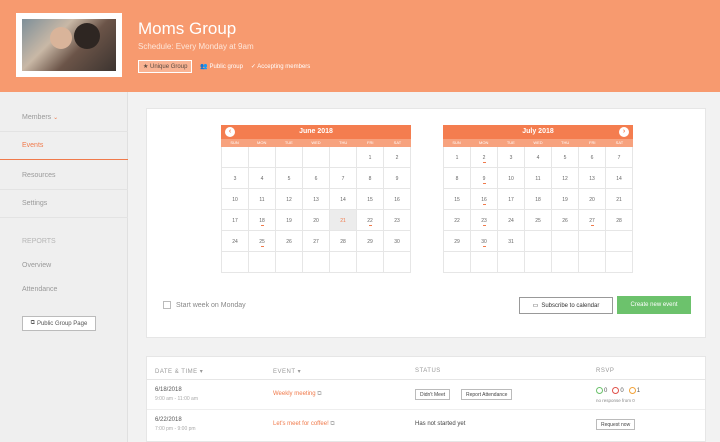 This screenshot has width=720, height=442. I want to click on sidebar-item-settings: Settings, so click(64, 204).